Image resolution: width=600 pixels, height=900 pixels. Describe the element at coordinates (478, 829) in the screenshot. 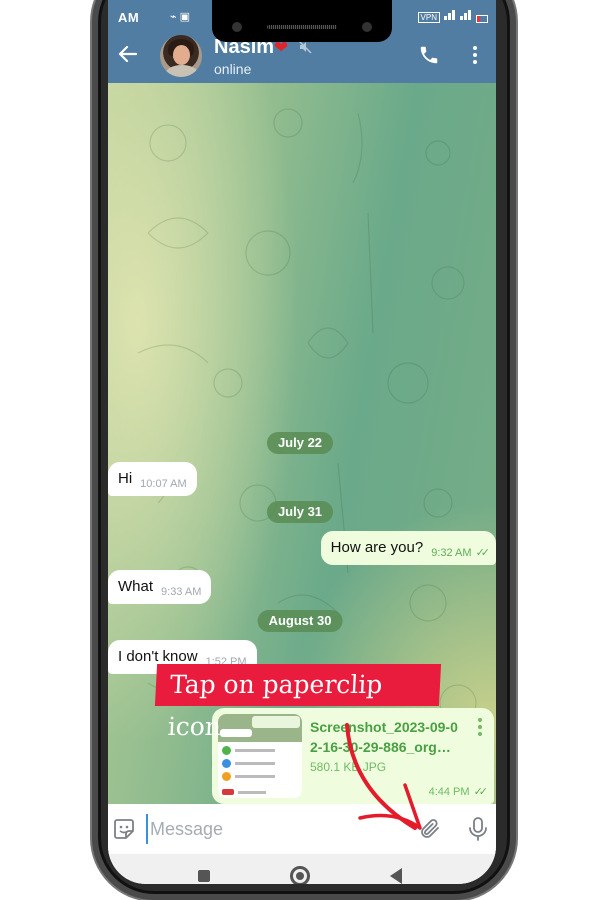

I see `microphone-icon` at that location.